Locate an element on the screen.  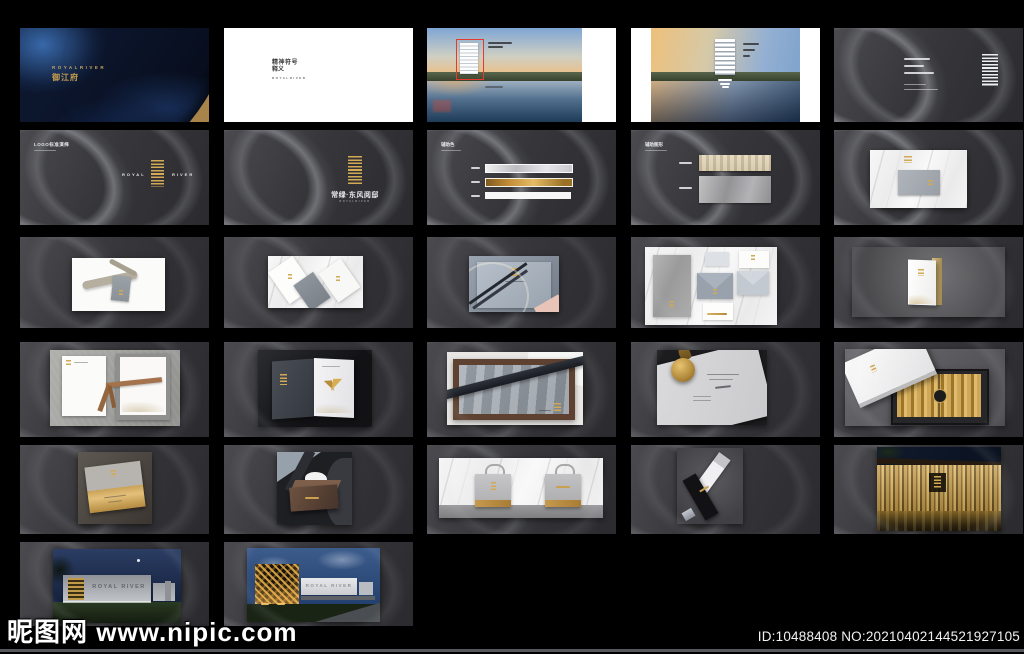
slide-brochure-closeup-mockup is located at coordinates (521, 282).